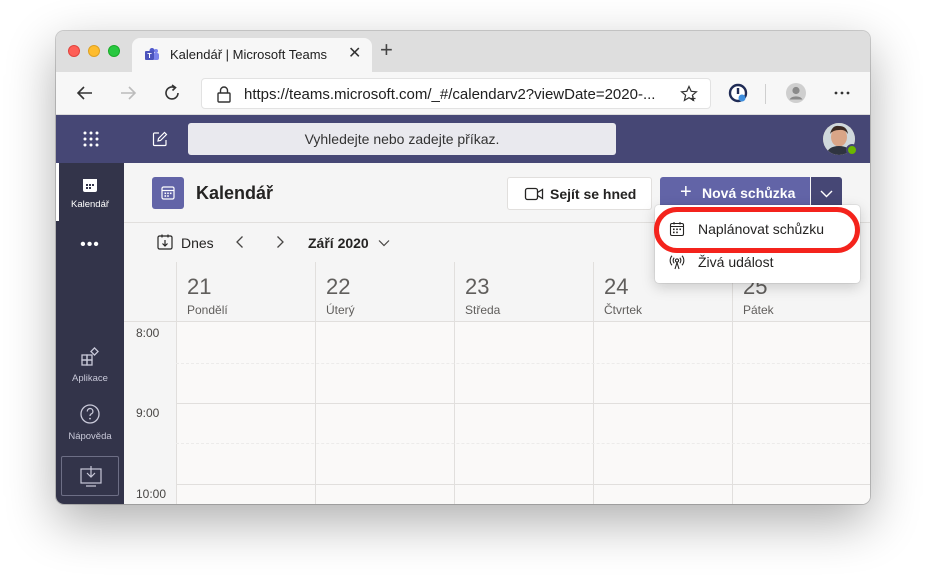 The image size is (926, 585). Describe the element at coordinates (758, 310) in the screenshot. I see `day-name: Pátek` at that location.